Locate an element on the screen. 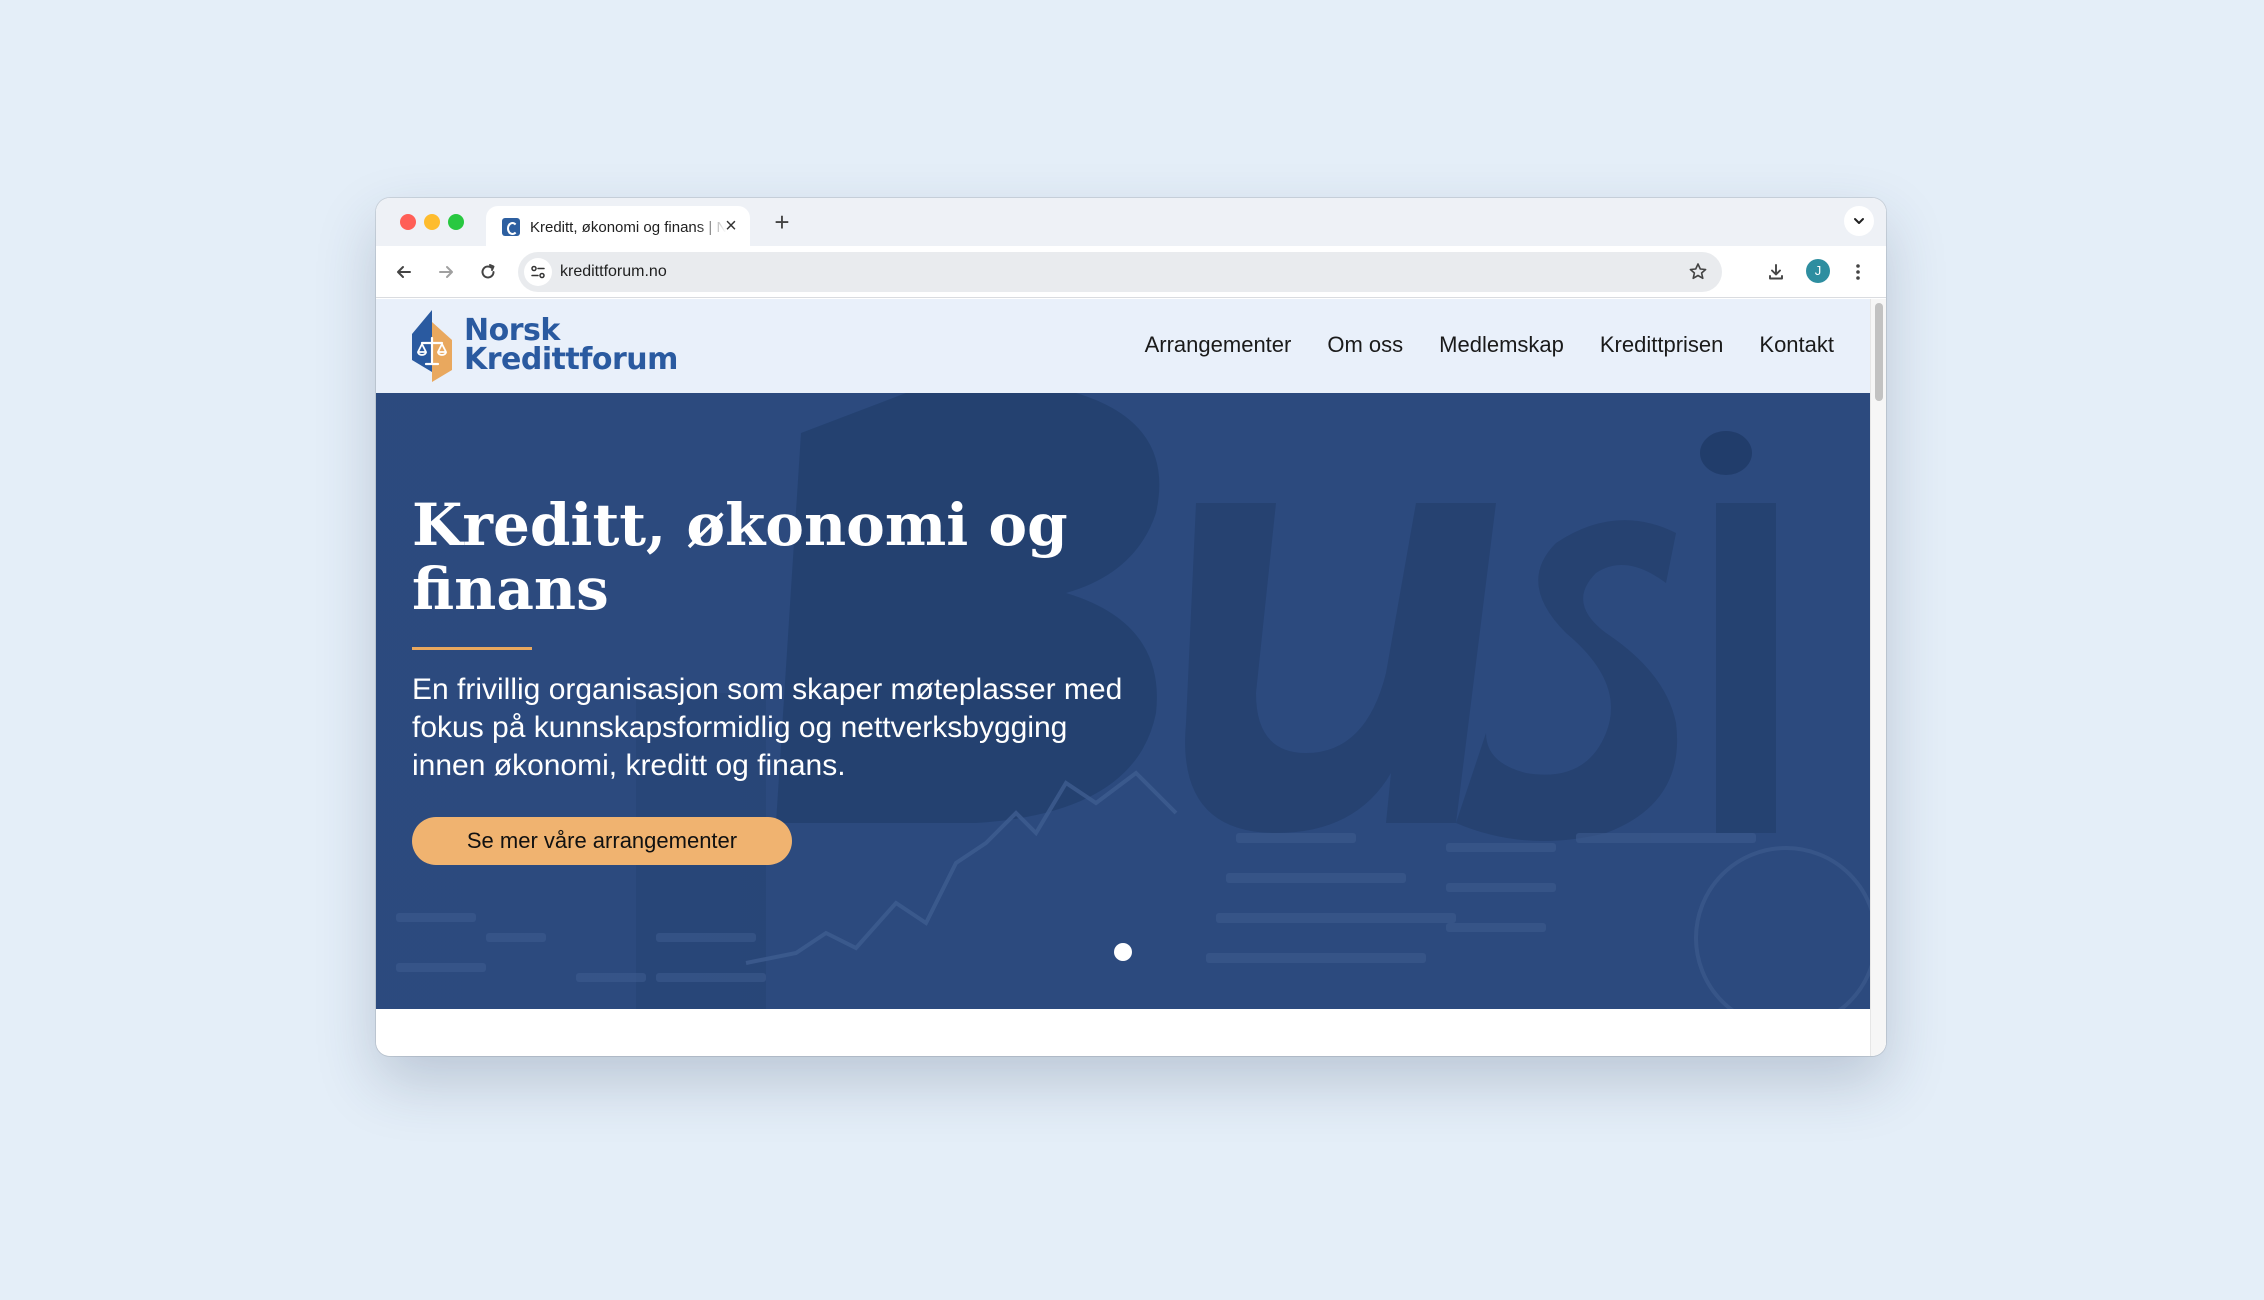 The height and width of the screenshot is (1300, 2264). more-vert-icon is located at coordinates (1858, 272).